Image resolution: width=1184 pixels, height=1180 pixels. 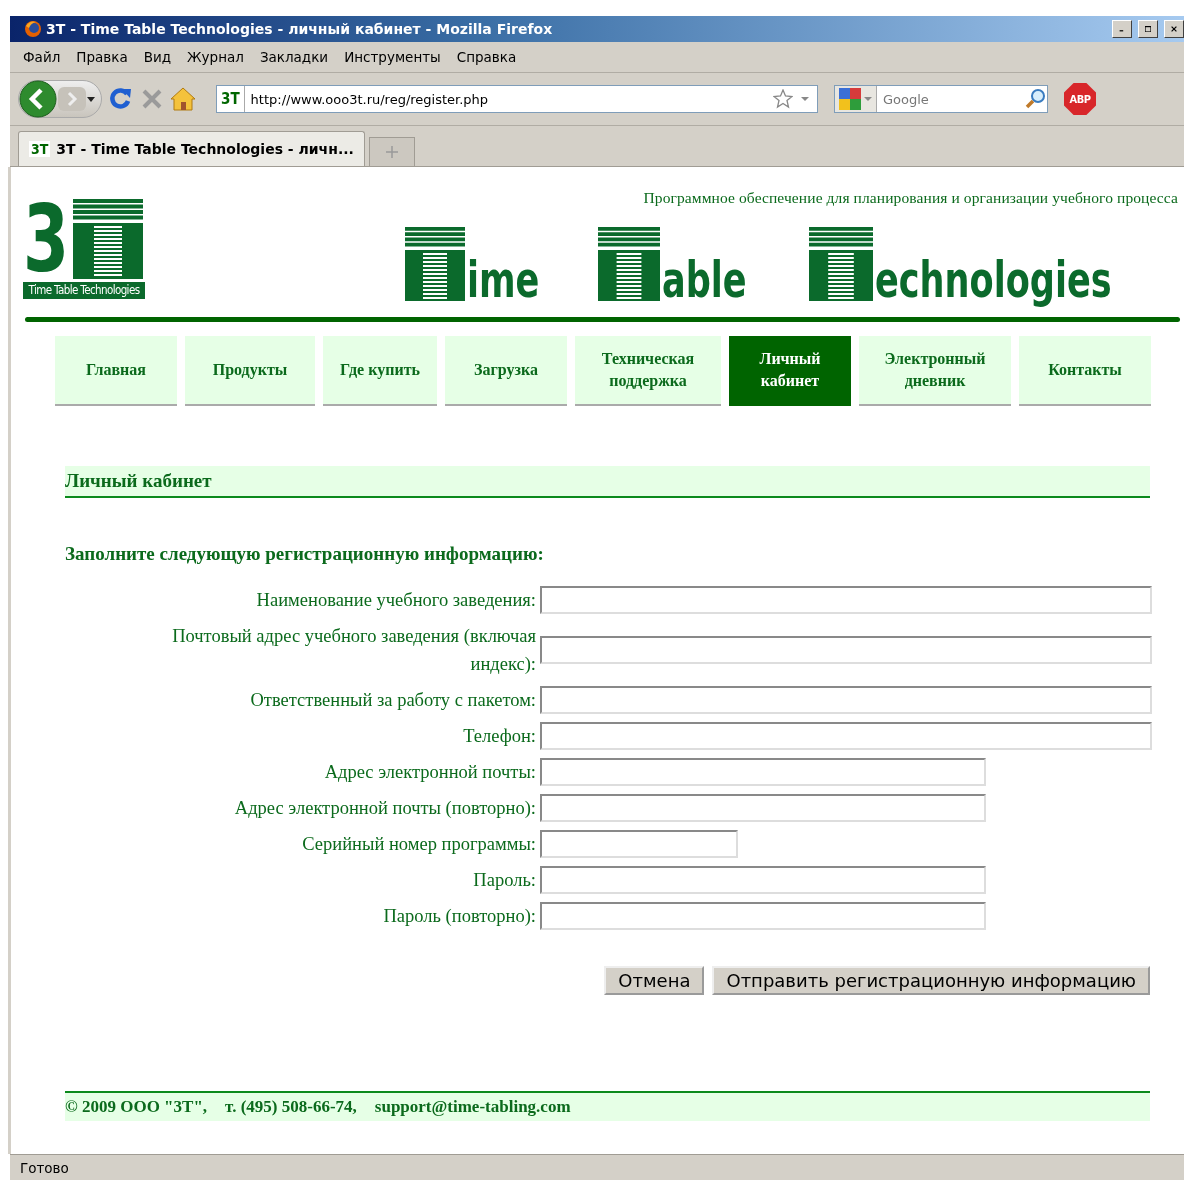 I want to click on field-label: Телефон:, so click(x=499, y=736).